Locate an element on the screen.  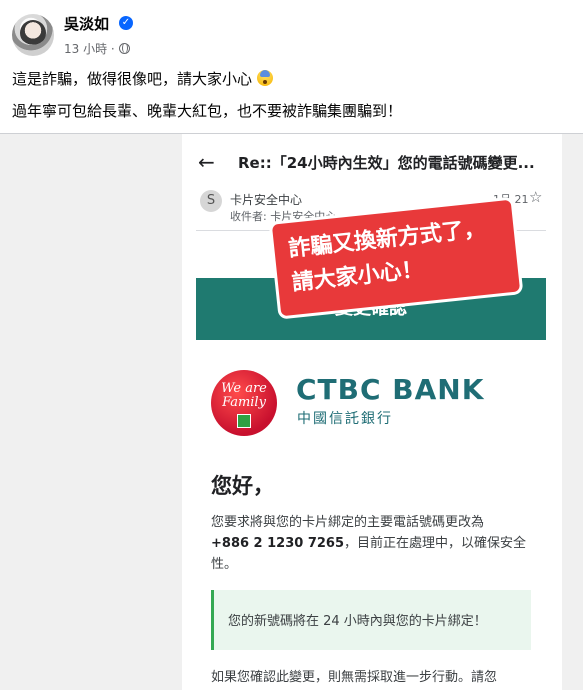
globe-icon is located at coordinates (124, 48).